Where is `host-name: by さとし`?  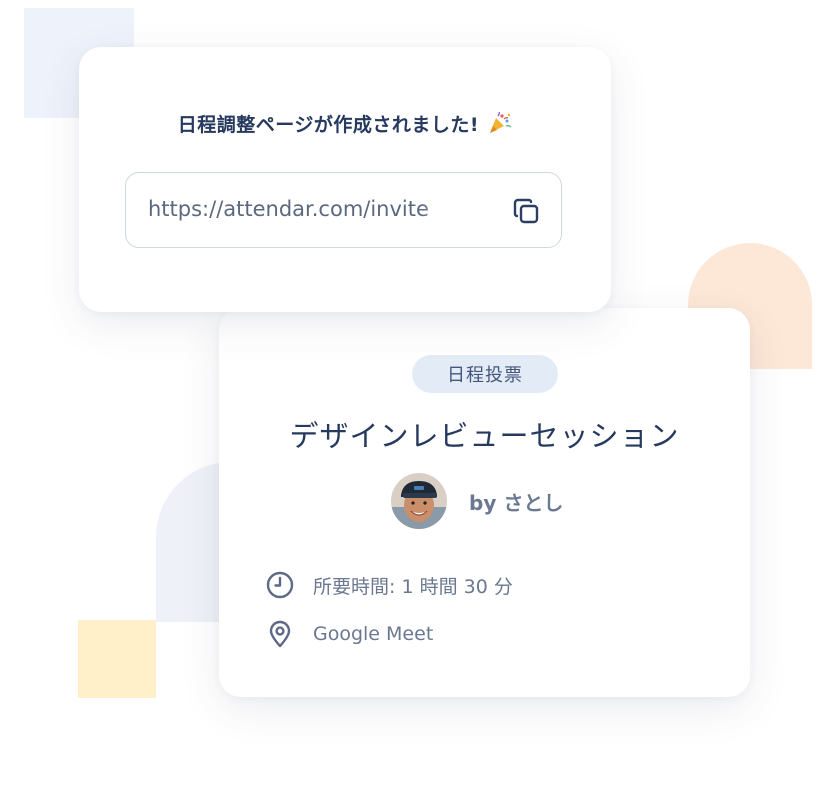 host-name: by さとし is located at coordinates (516, 502).